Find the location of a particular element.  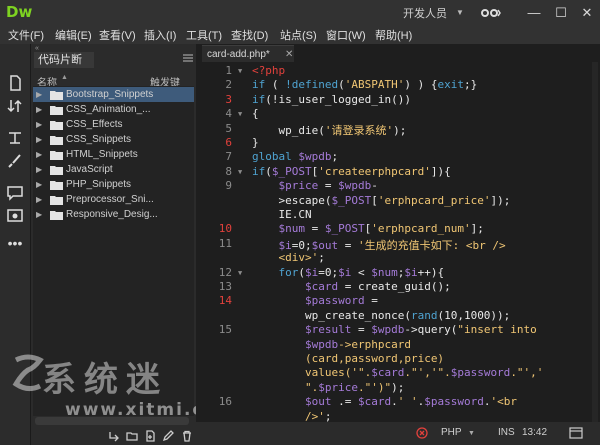

code-line: { is located at coordinates (255, 113).